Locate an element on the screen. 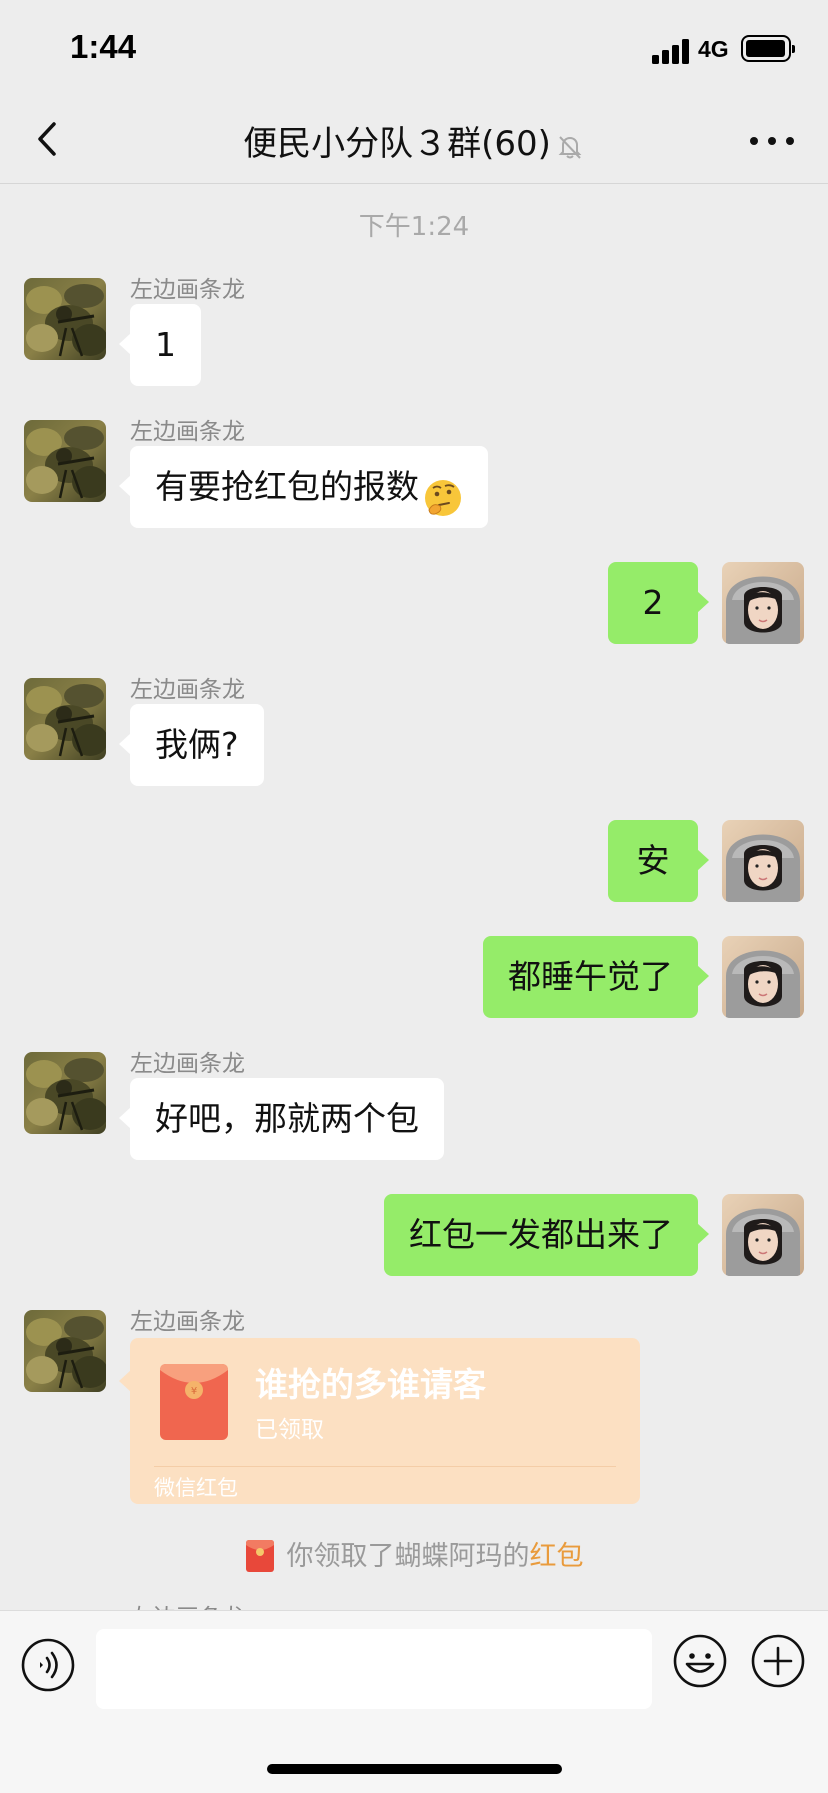 Image resolution: width=828 pixels, height=1793 pixels. red-packet-link: 红包 is located at coordinates (557, 1556).